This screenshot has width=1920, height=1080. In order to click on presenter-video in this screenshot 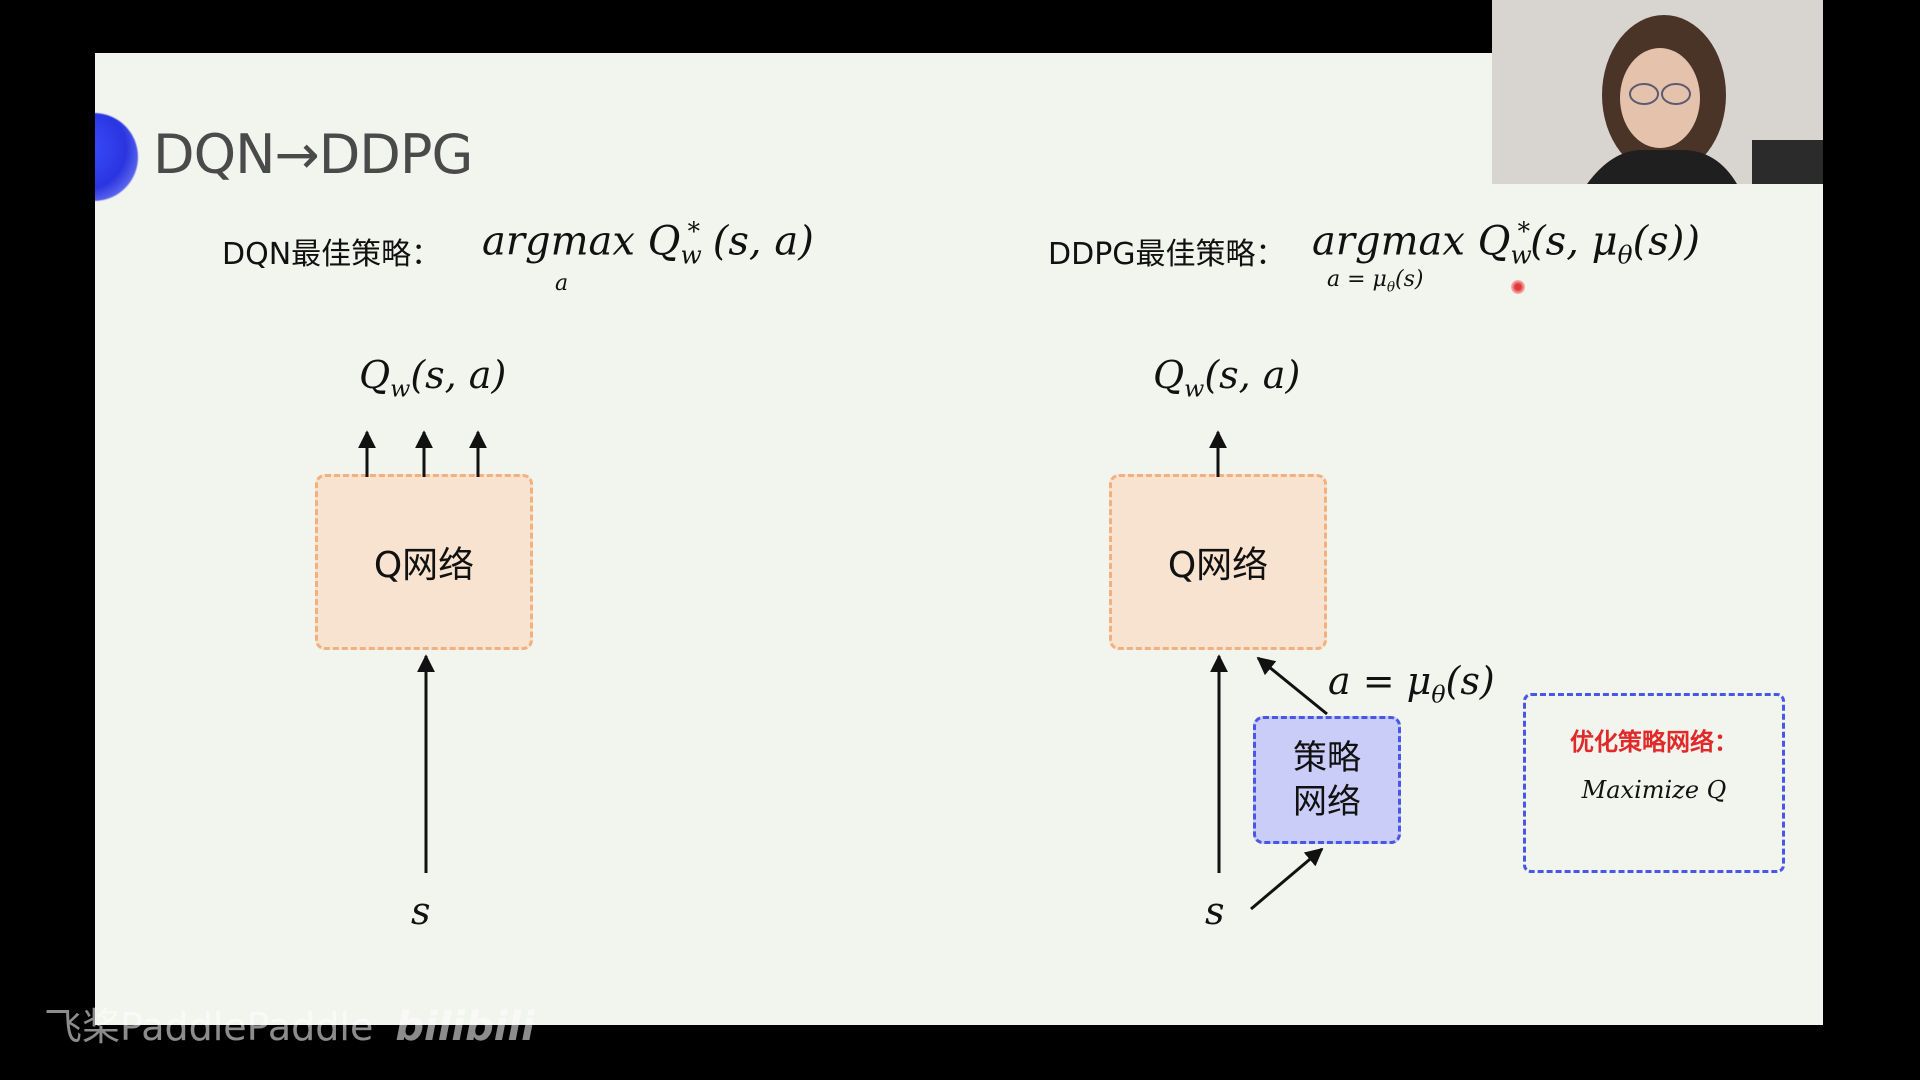, I will do `click(1657, 92)`.